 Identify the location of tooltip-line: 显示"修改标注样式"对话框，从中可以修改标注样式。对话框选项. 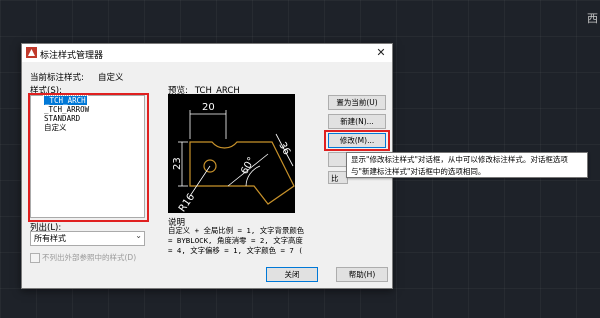
(459, 159).